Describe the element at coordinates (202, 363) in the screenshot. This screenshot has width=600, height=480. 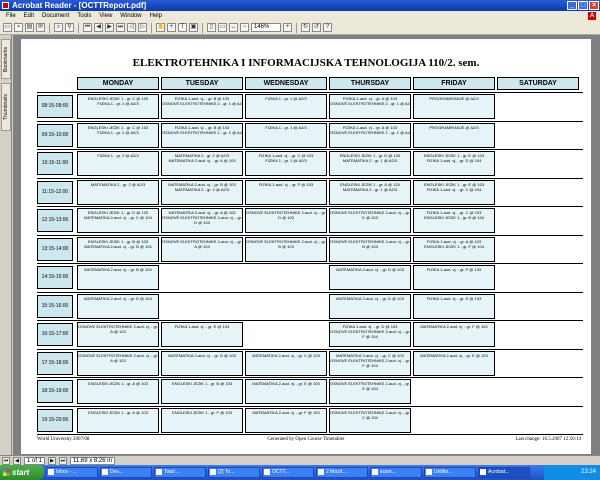
I see `class-cell: MATEMATIKA 2-aud. vj. - gr. D @ 103` at that location.